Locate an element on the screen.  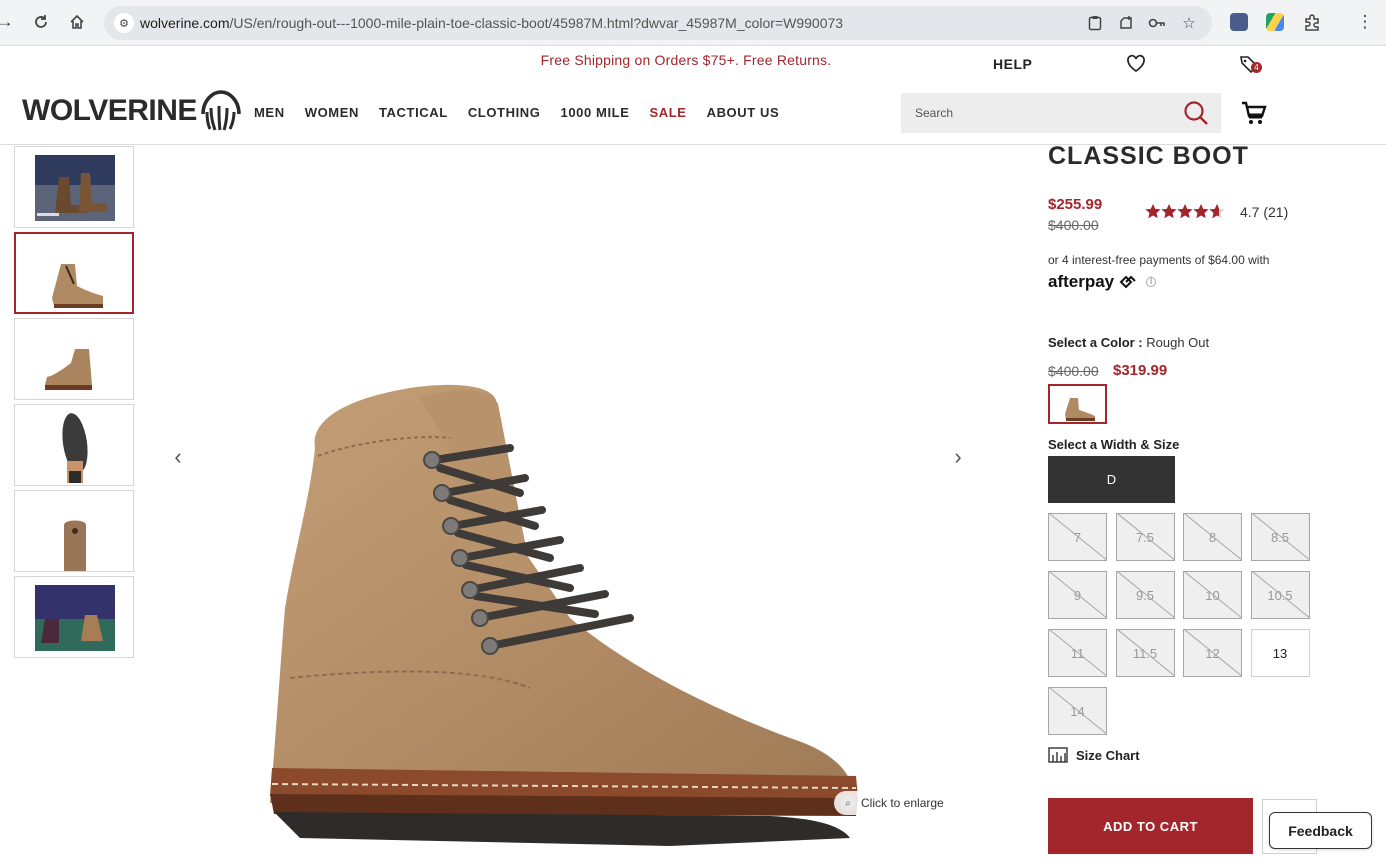
next-image-arrow: › is located at coordinates (958, 457).